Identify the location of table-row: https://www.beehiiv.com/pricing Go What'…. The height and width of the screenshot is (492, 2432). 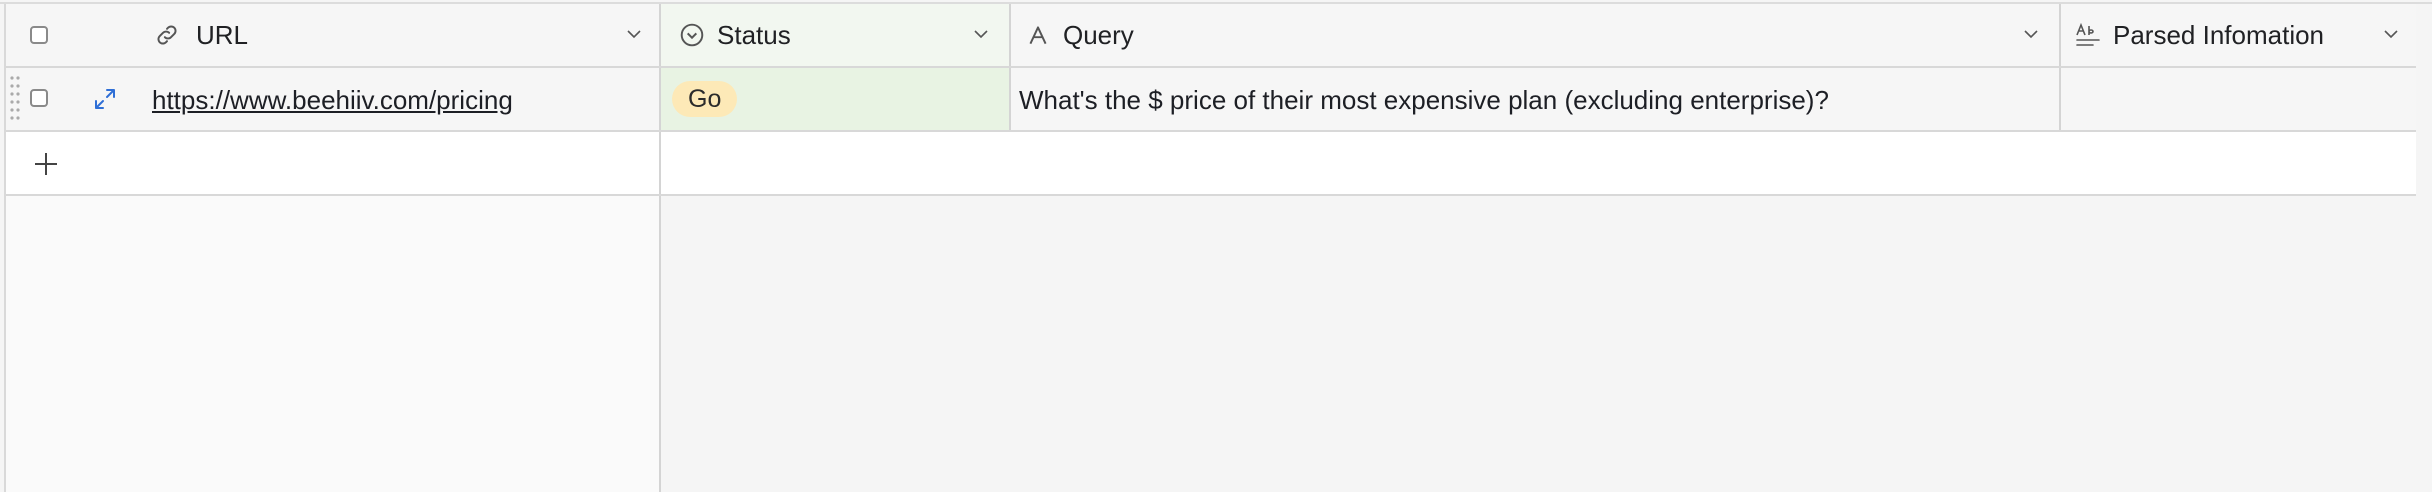
(1211, 100).